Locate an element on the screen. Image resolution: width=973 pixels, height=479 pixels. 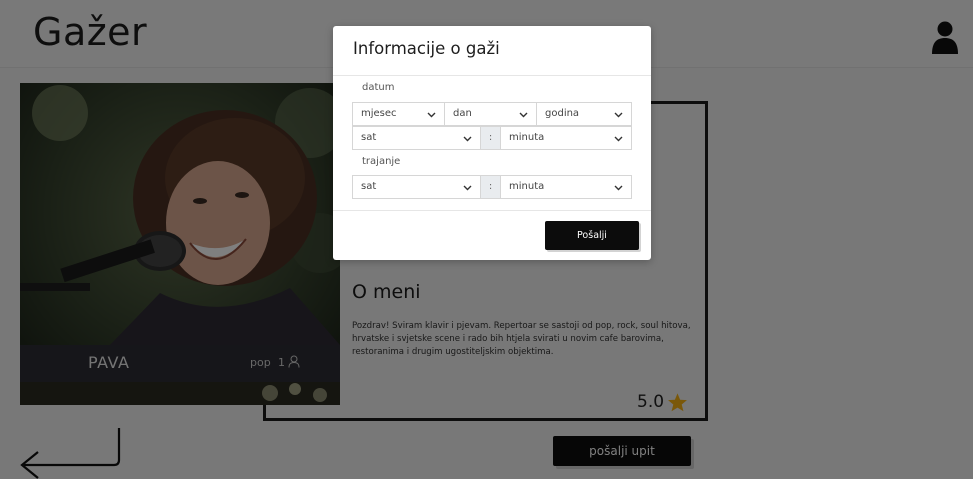
duration-minute-select: minuta is located at coordinates (566, 187).